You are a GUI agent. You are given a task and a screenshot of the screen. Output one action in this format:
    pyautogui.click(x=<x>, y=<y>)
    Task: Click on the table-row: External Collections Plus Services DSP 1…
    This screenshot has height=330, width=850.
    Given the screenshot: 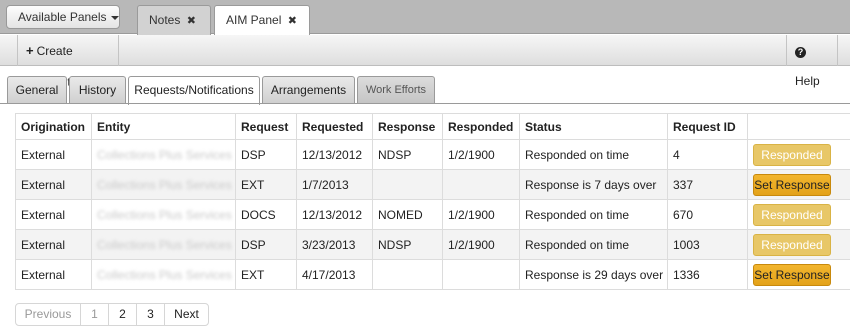 What is the action you would take?
    pyautogui.click(x=432, y=154)
    